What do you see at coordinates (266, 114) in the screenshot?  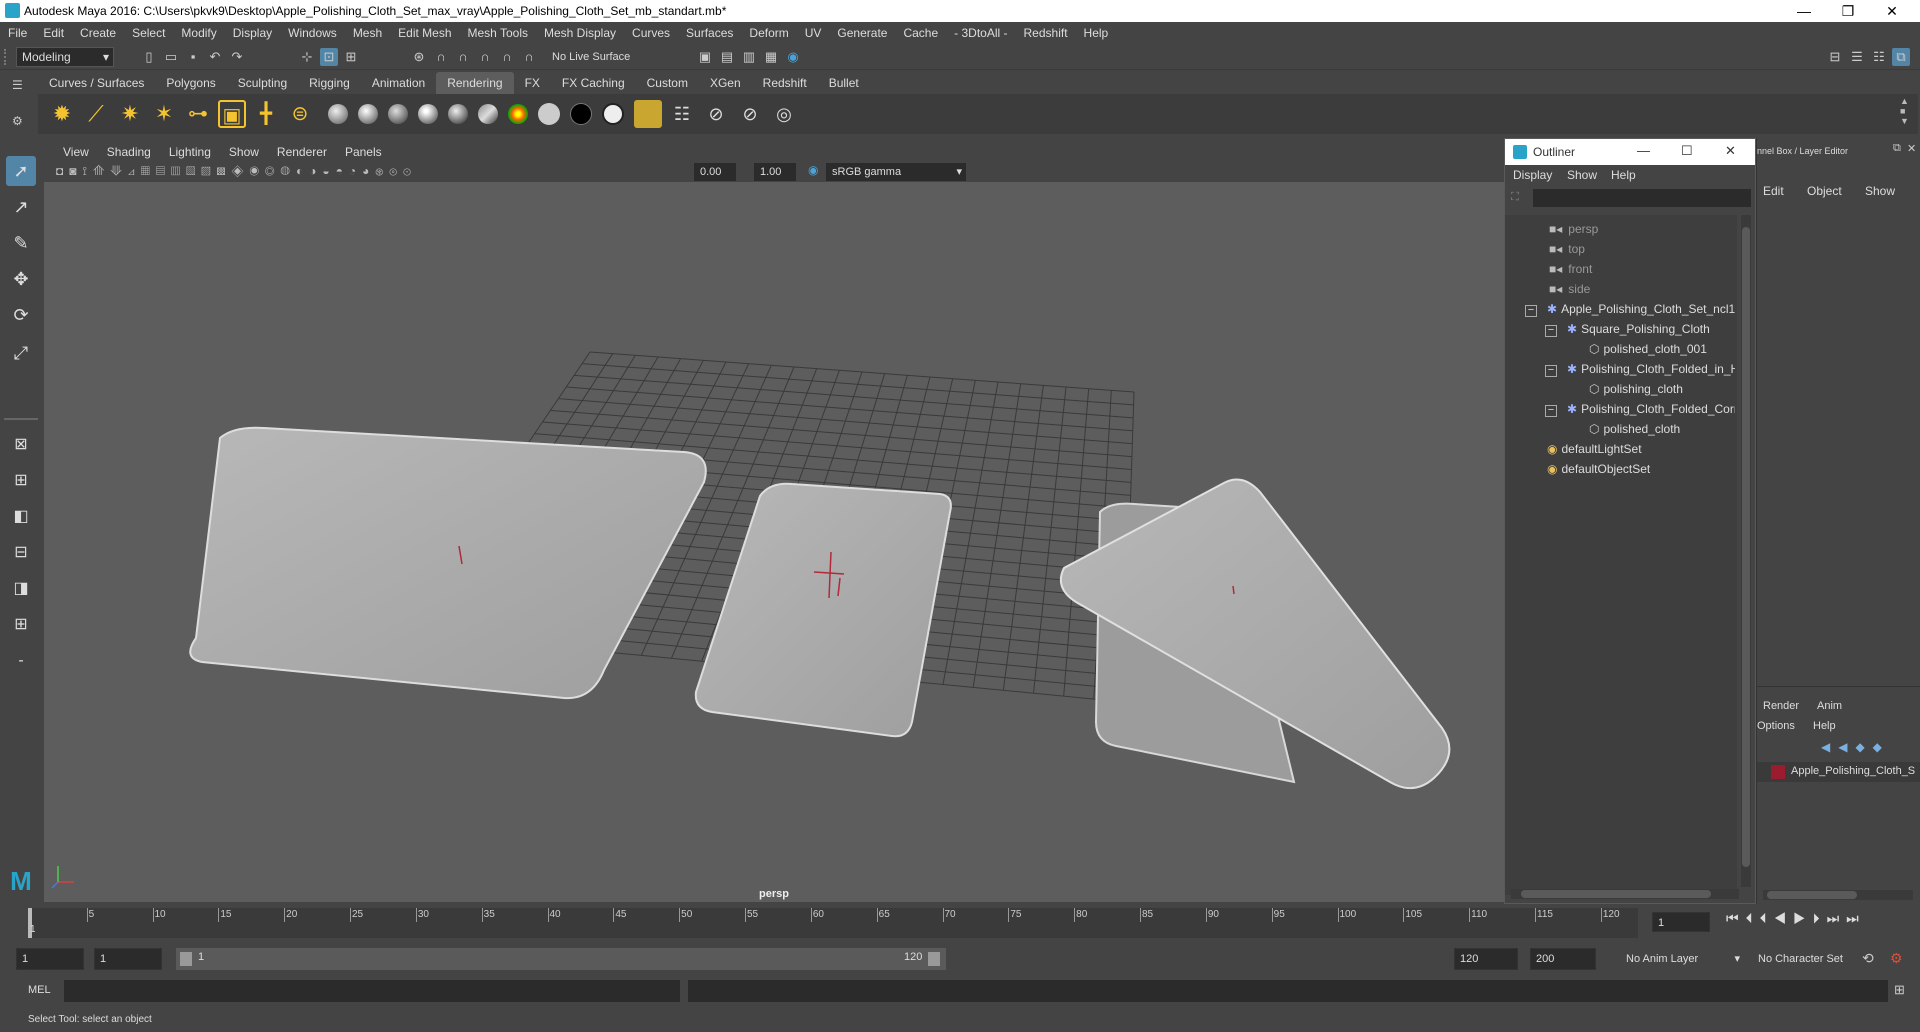 I see `camera-aim-icon: ╋` at bounding box center [266, 114].